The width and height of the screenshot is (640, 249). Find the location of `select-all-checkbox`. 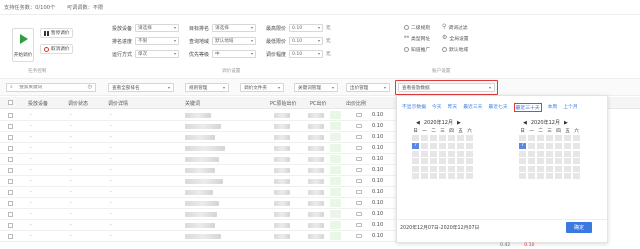

select-all-checkbox is located at coordinates (10, 102).